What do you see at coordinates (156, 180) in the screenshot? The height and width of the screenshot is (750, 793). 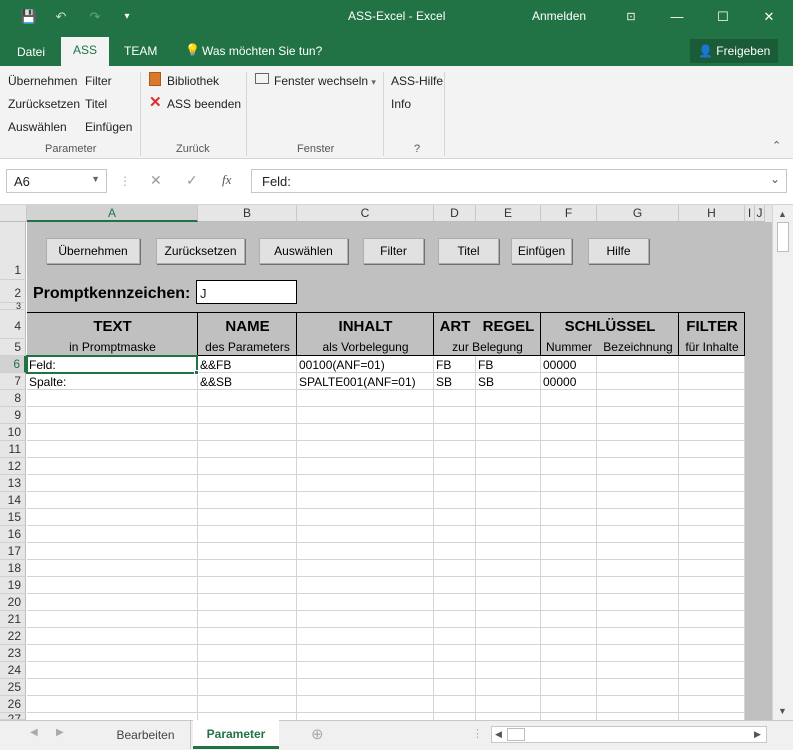 I see `cancel-icon: ✕` at bounding box center [156, 180].